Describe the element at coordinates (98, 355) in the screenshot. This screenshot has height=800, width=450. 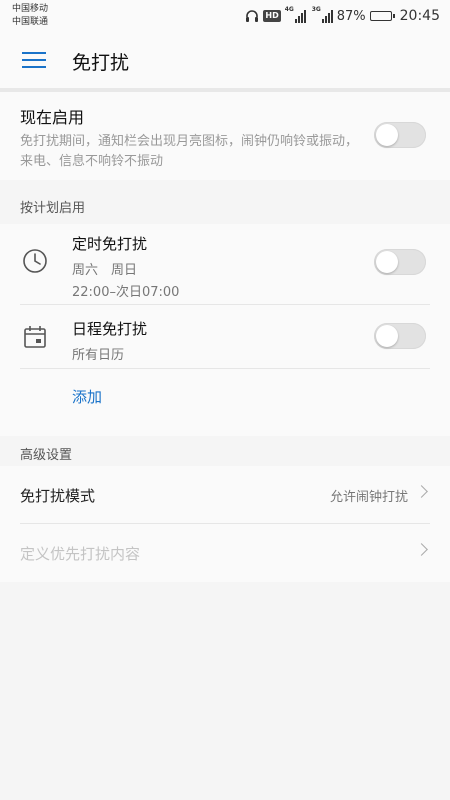
I see `calendar-dnd-subtitle: 所有日历` at that location.